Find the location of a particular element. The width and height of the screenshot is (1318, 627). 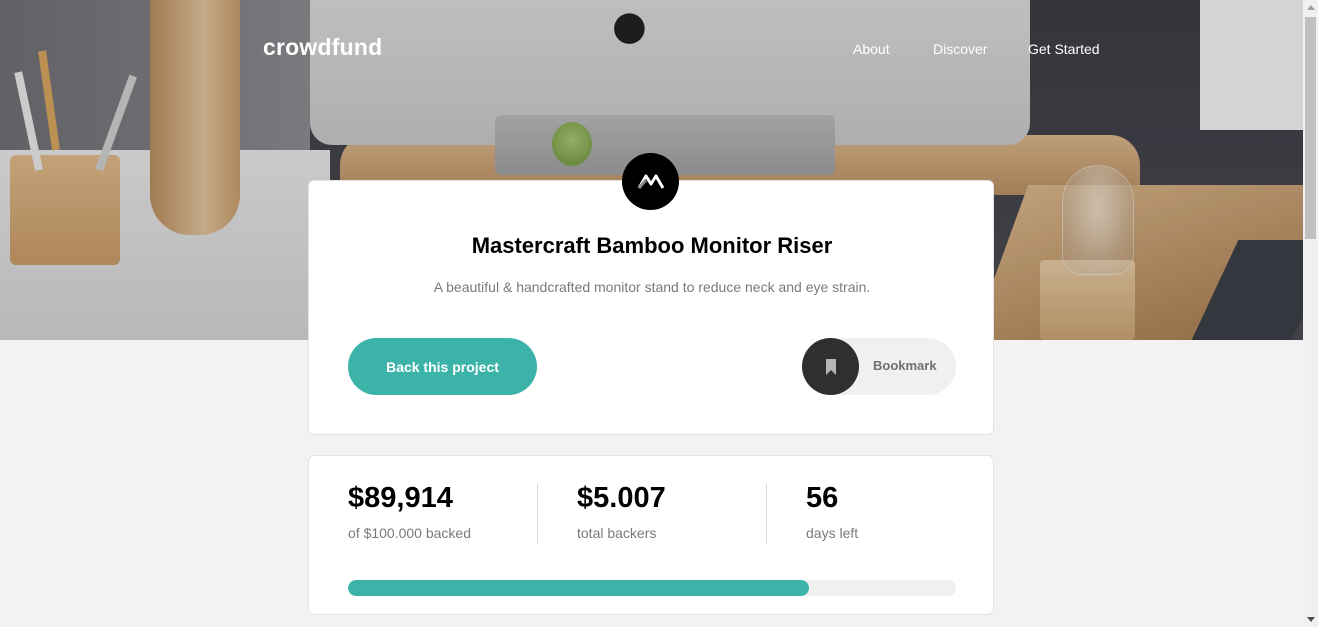

project-title: Mastercraft Bamboo Monitor Riser is located at coordinates (652, 245).